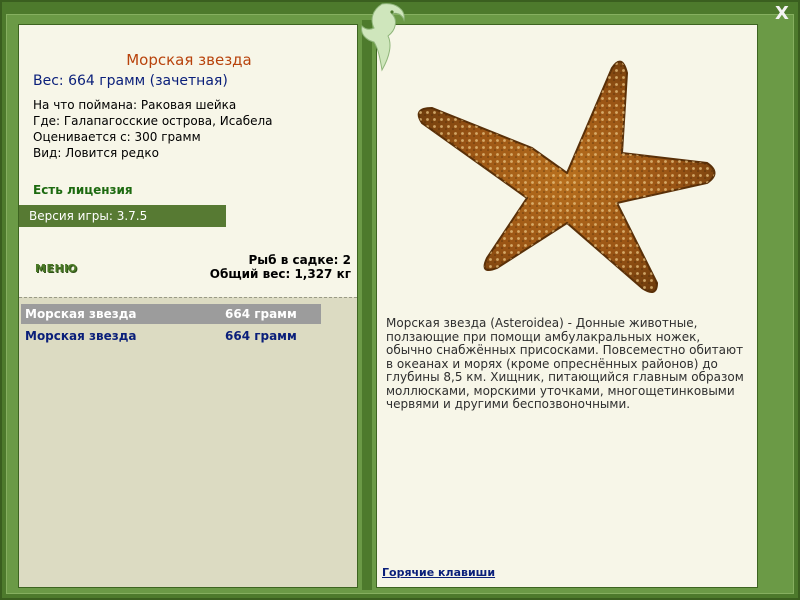 Image resolution: width=800 pixels, height=600 pixels. I want to click on starfish-image, so click(566, 176).